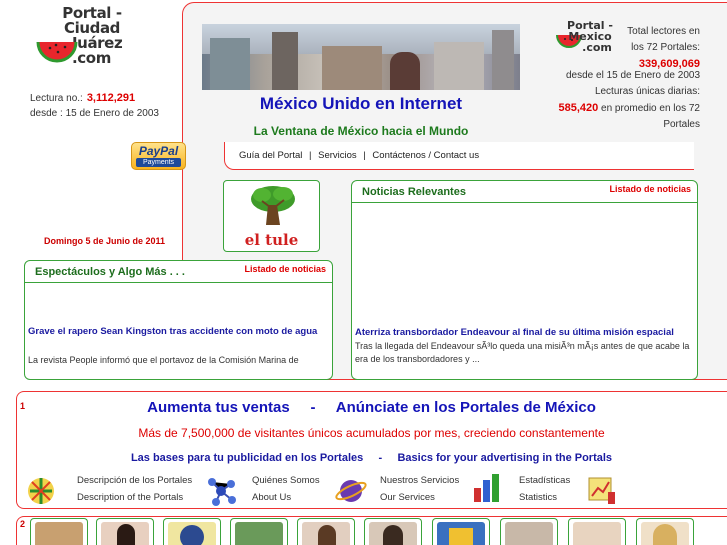 This screenshot has width=727, height=545. Describe the element at coordinates (41, 491) in the screenshot. I see `portal-globe-icon` at that location.